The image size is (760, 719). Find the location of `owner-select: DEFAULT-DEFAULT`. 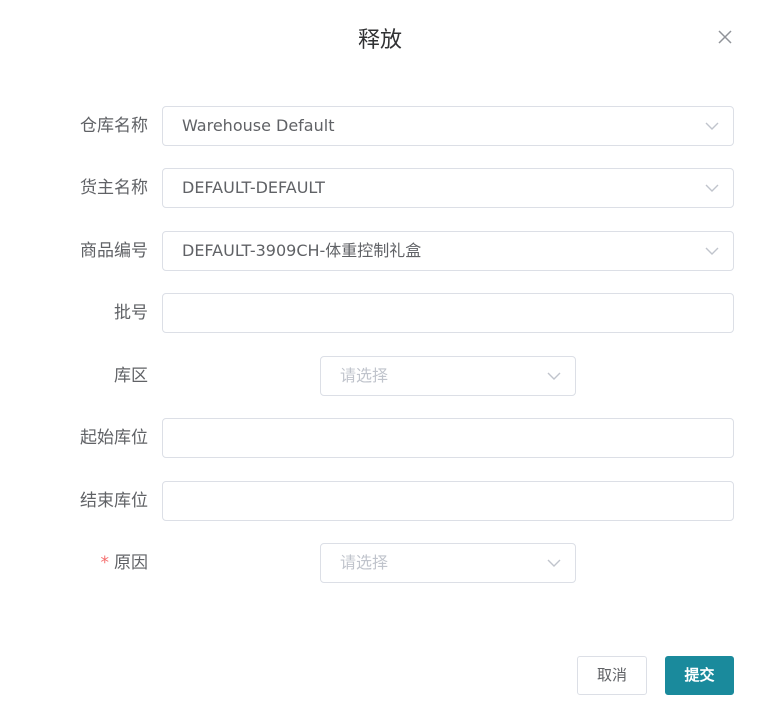

owner-select: DEFAULT-DEFAULT is located at coordinates (448, 188).